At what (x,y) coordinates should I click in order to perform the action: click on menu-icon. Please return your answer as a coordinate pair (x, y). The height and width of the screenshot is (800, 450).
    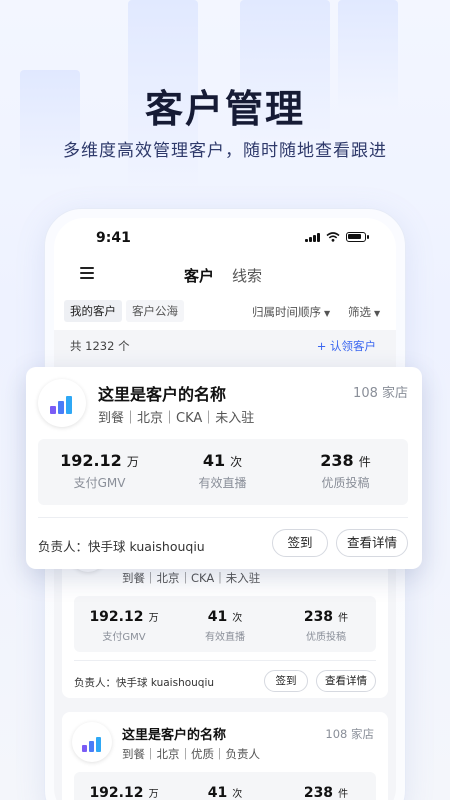
    Looking at the image, I should click on (87, 273).